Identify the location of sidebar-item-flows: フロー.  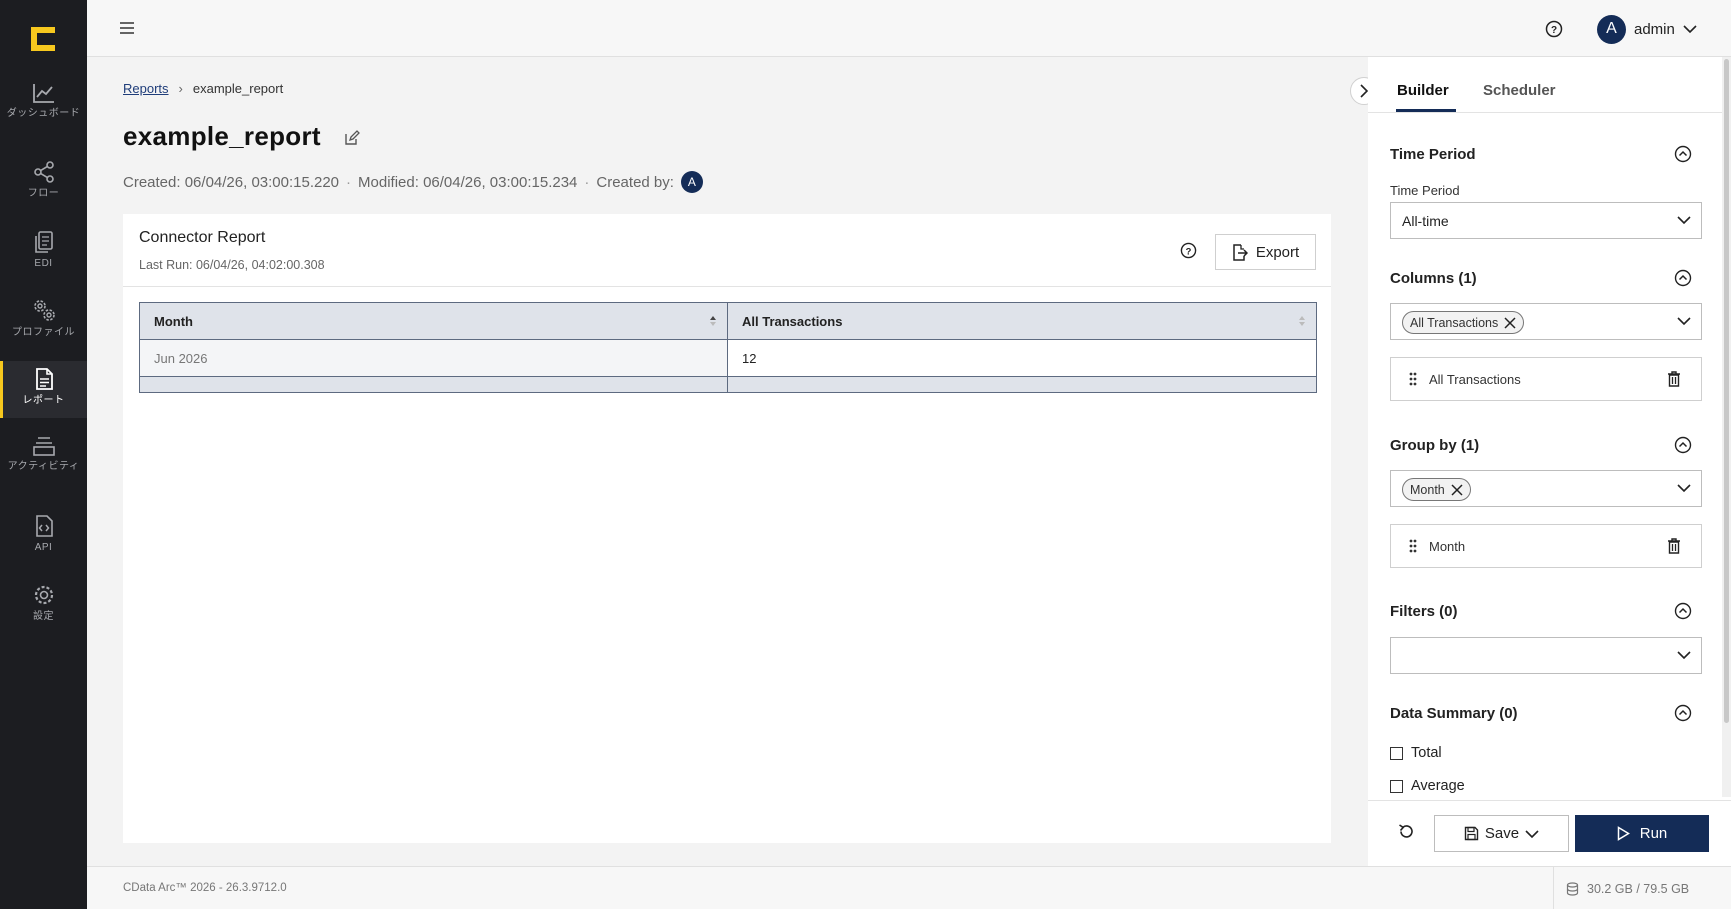
(43, 191).